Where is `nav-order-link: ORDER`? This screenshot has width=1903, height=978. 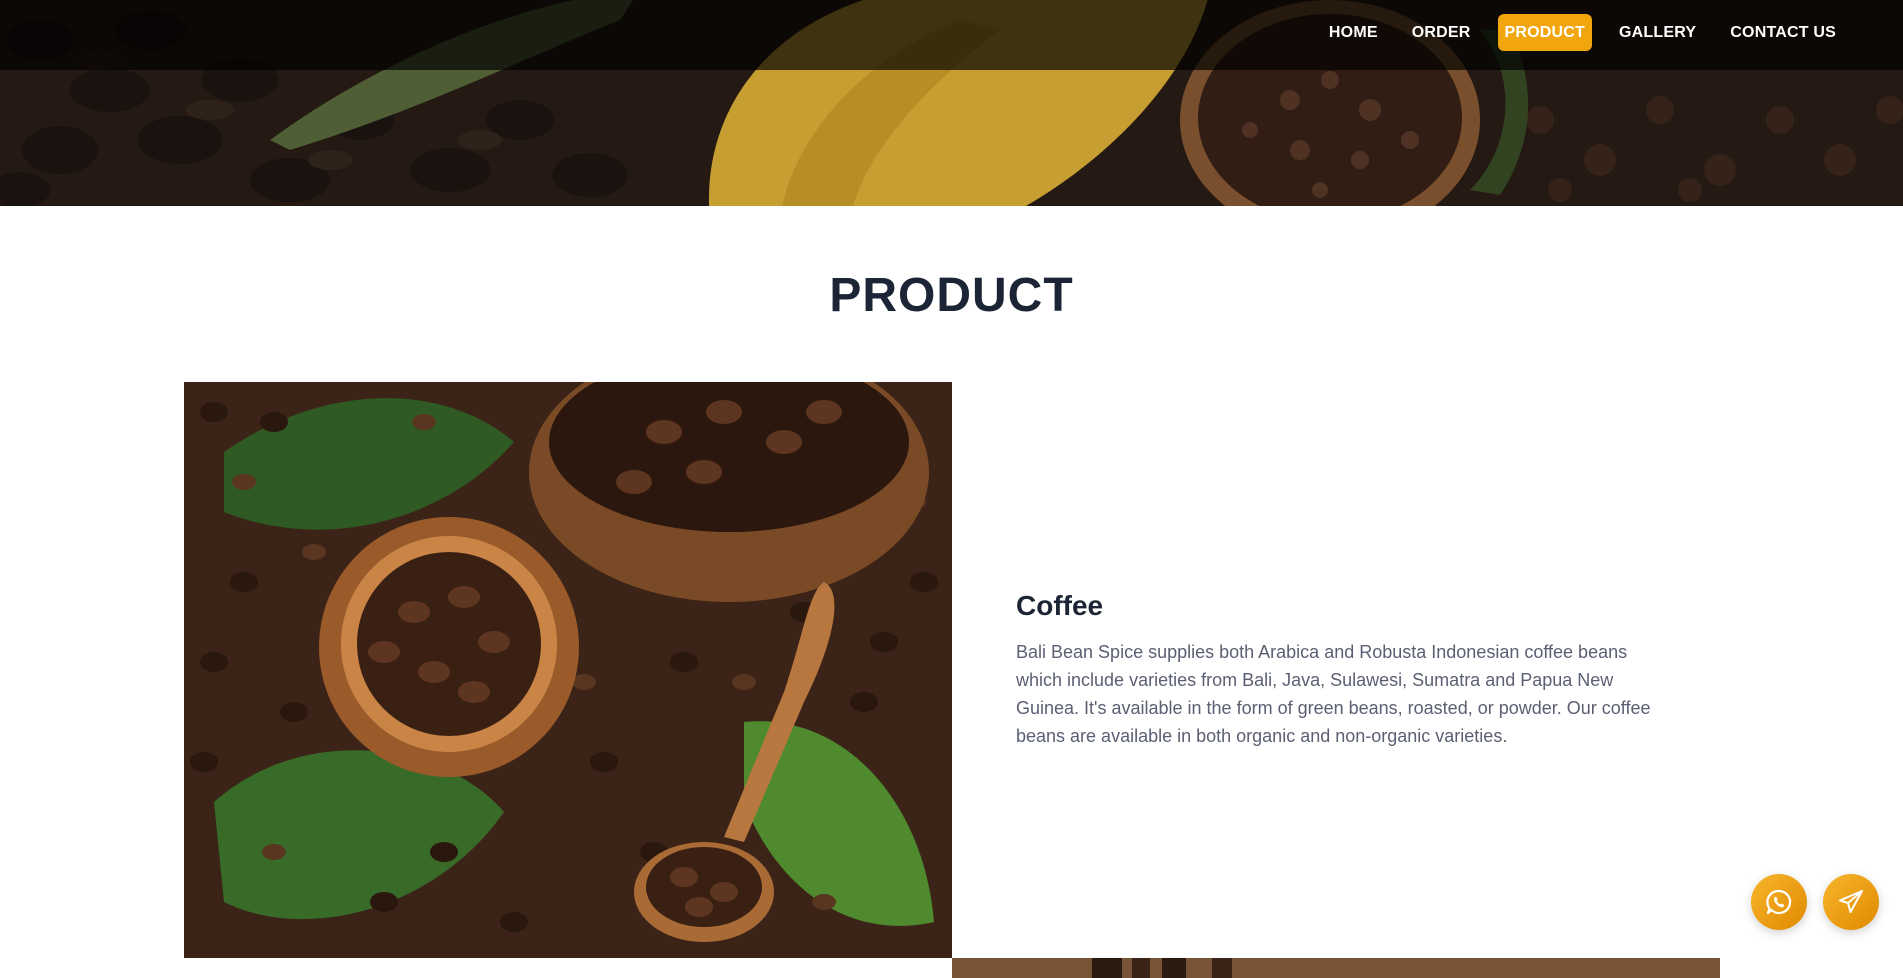
nav-order-link: ORDER is located at coordinates (1441, 32).